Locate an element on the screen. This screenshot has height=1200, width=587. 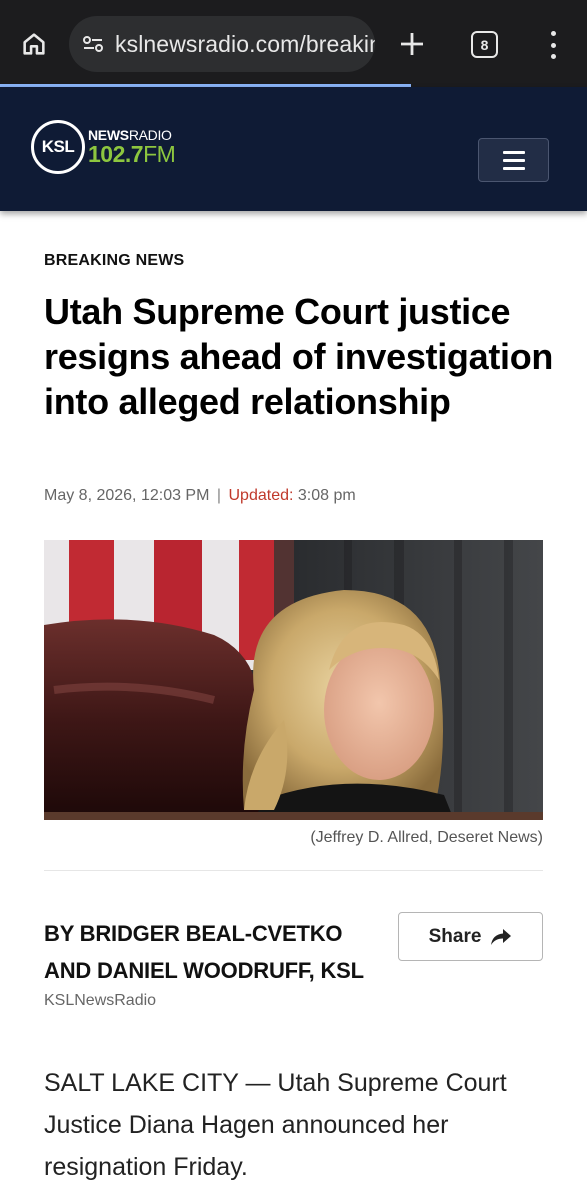
site-logo: KSL NEWSRADIO 102.7FM is located at coordinates (103, 147).